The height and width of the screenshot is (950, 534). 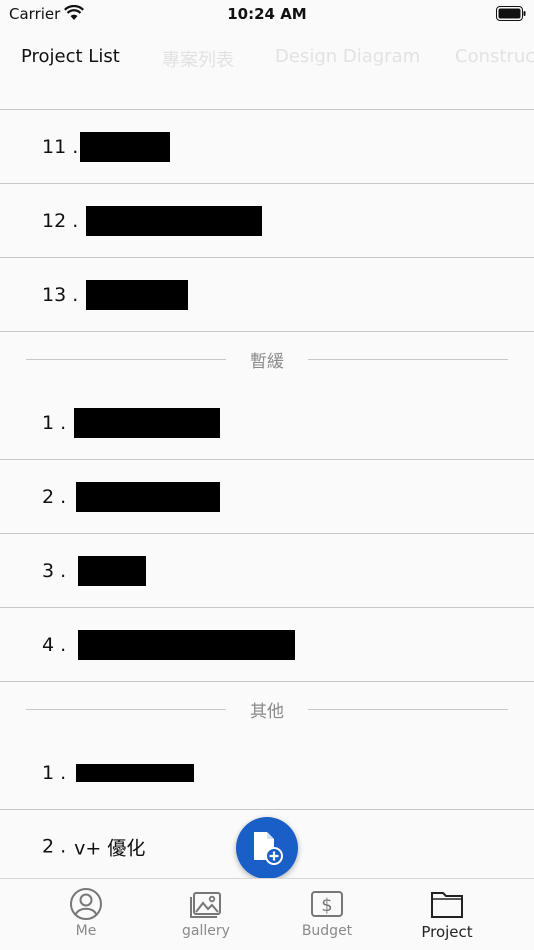 What do you see at coordinates (267, 711) in the screenshot?
I see `section-header: 其他` at bounding box center [267, 711].